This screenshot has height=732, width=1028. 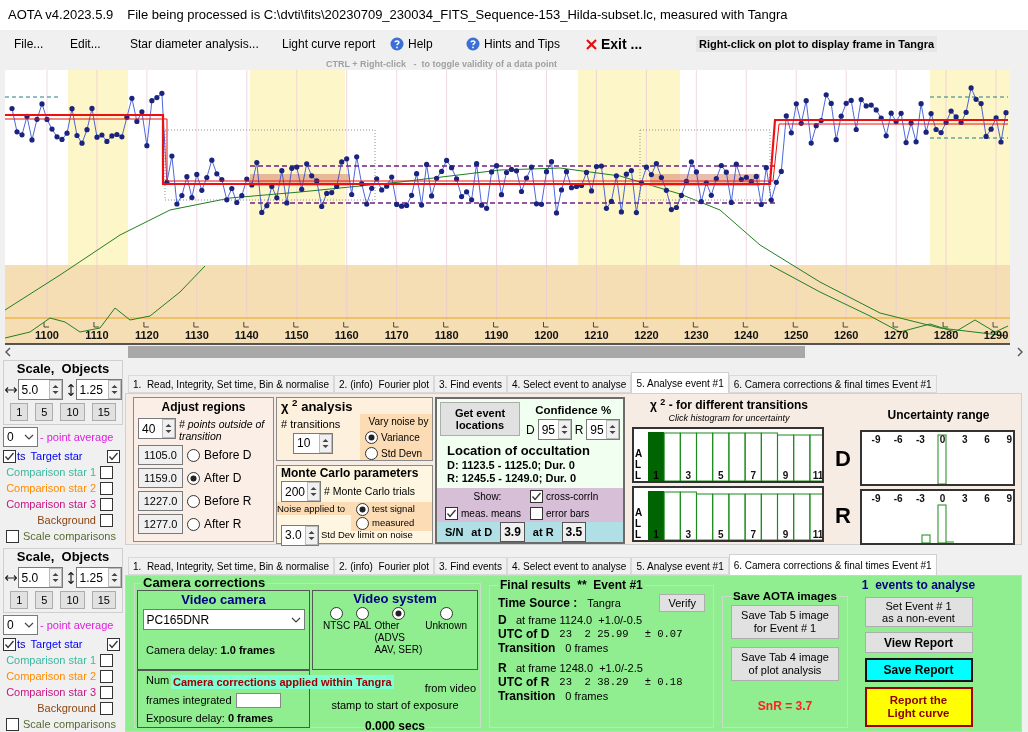 What do you see at coordinates (918, 707) in the screenshot?
I see `action-button: Report the Light curve` at bounding box center [918, 707].